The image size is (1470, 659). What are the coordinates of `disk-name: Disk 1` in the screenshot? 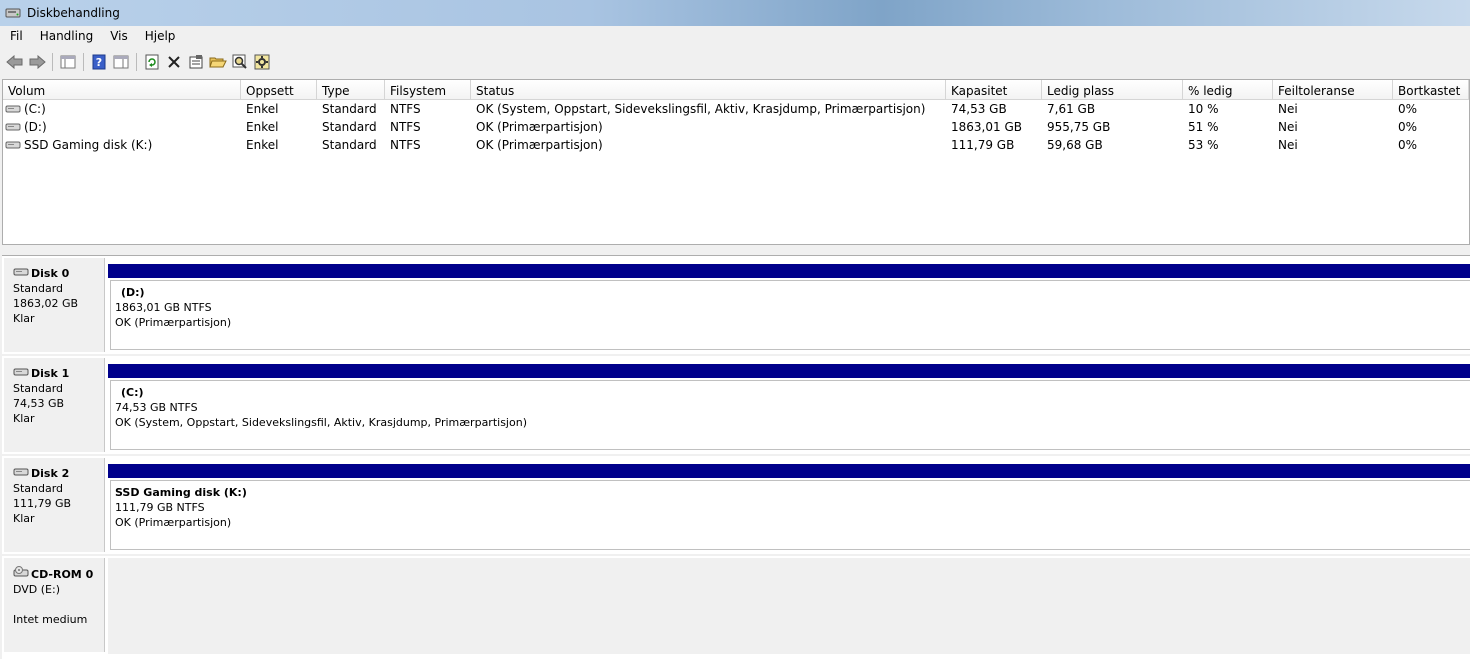 It's located at (50, 373).